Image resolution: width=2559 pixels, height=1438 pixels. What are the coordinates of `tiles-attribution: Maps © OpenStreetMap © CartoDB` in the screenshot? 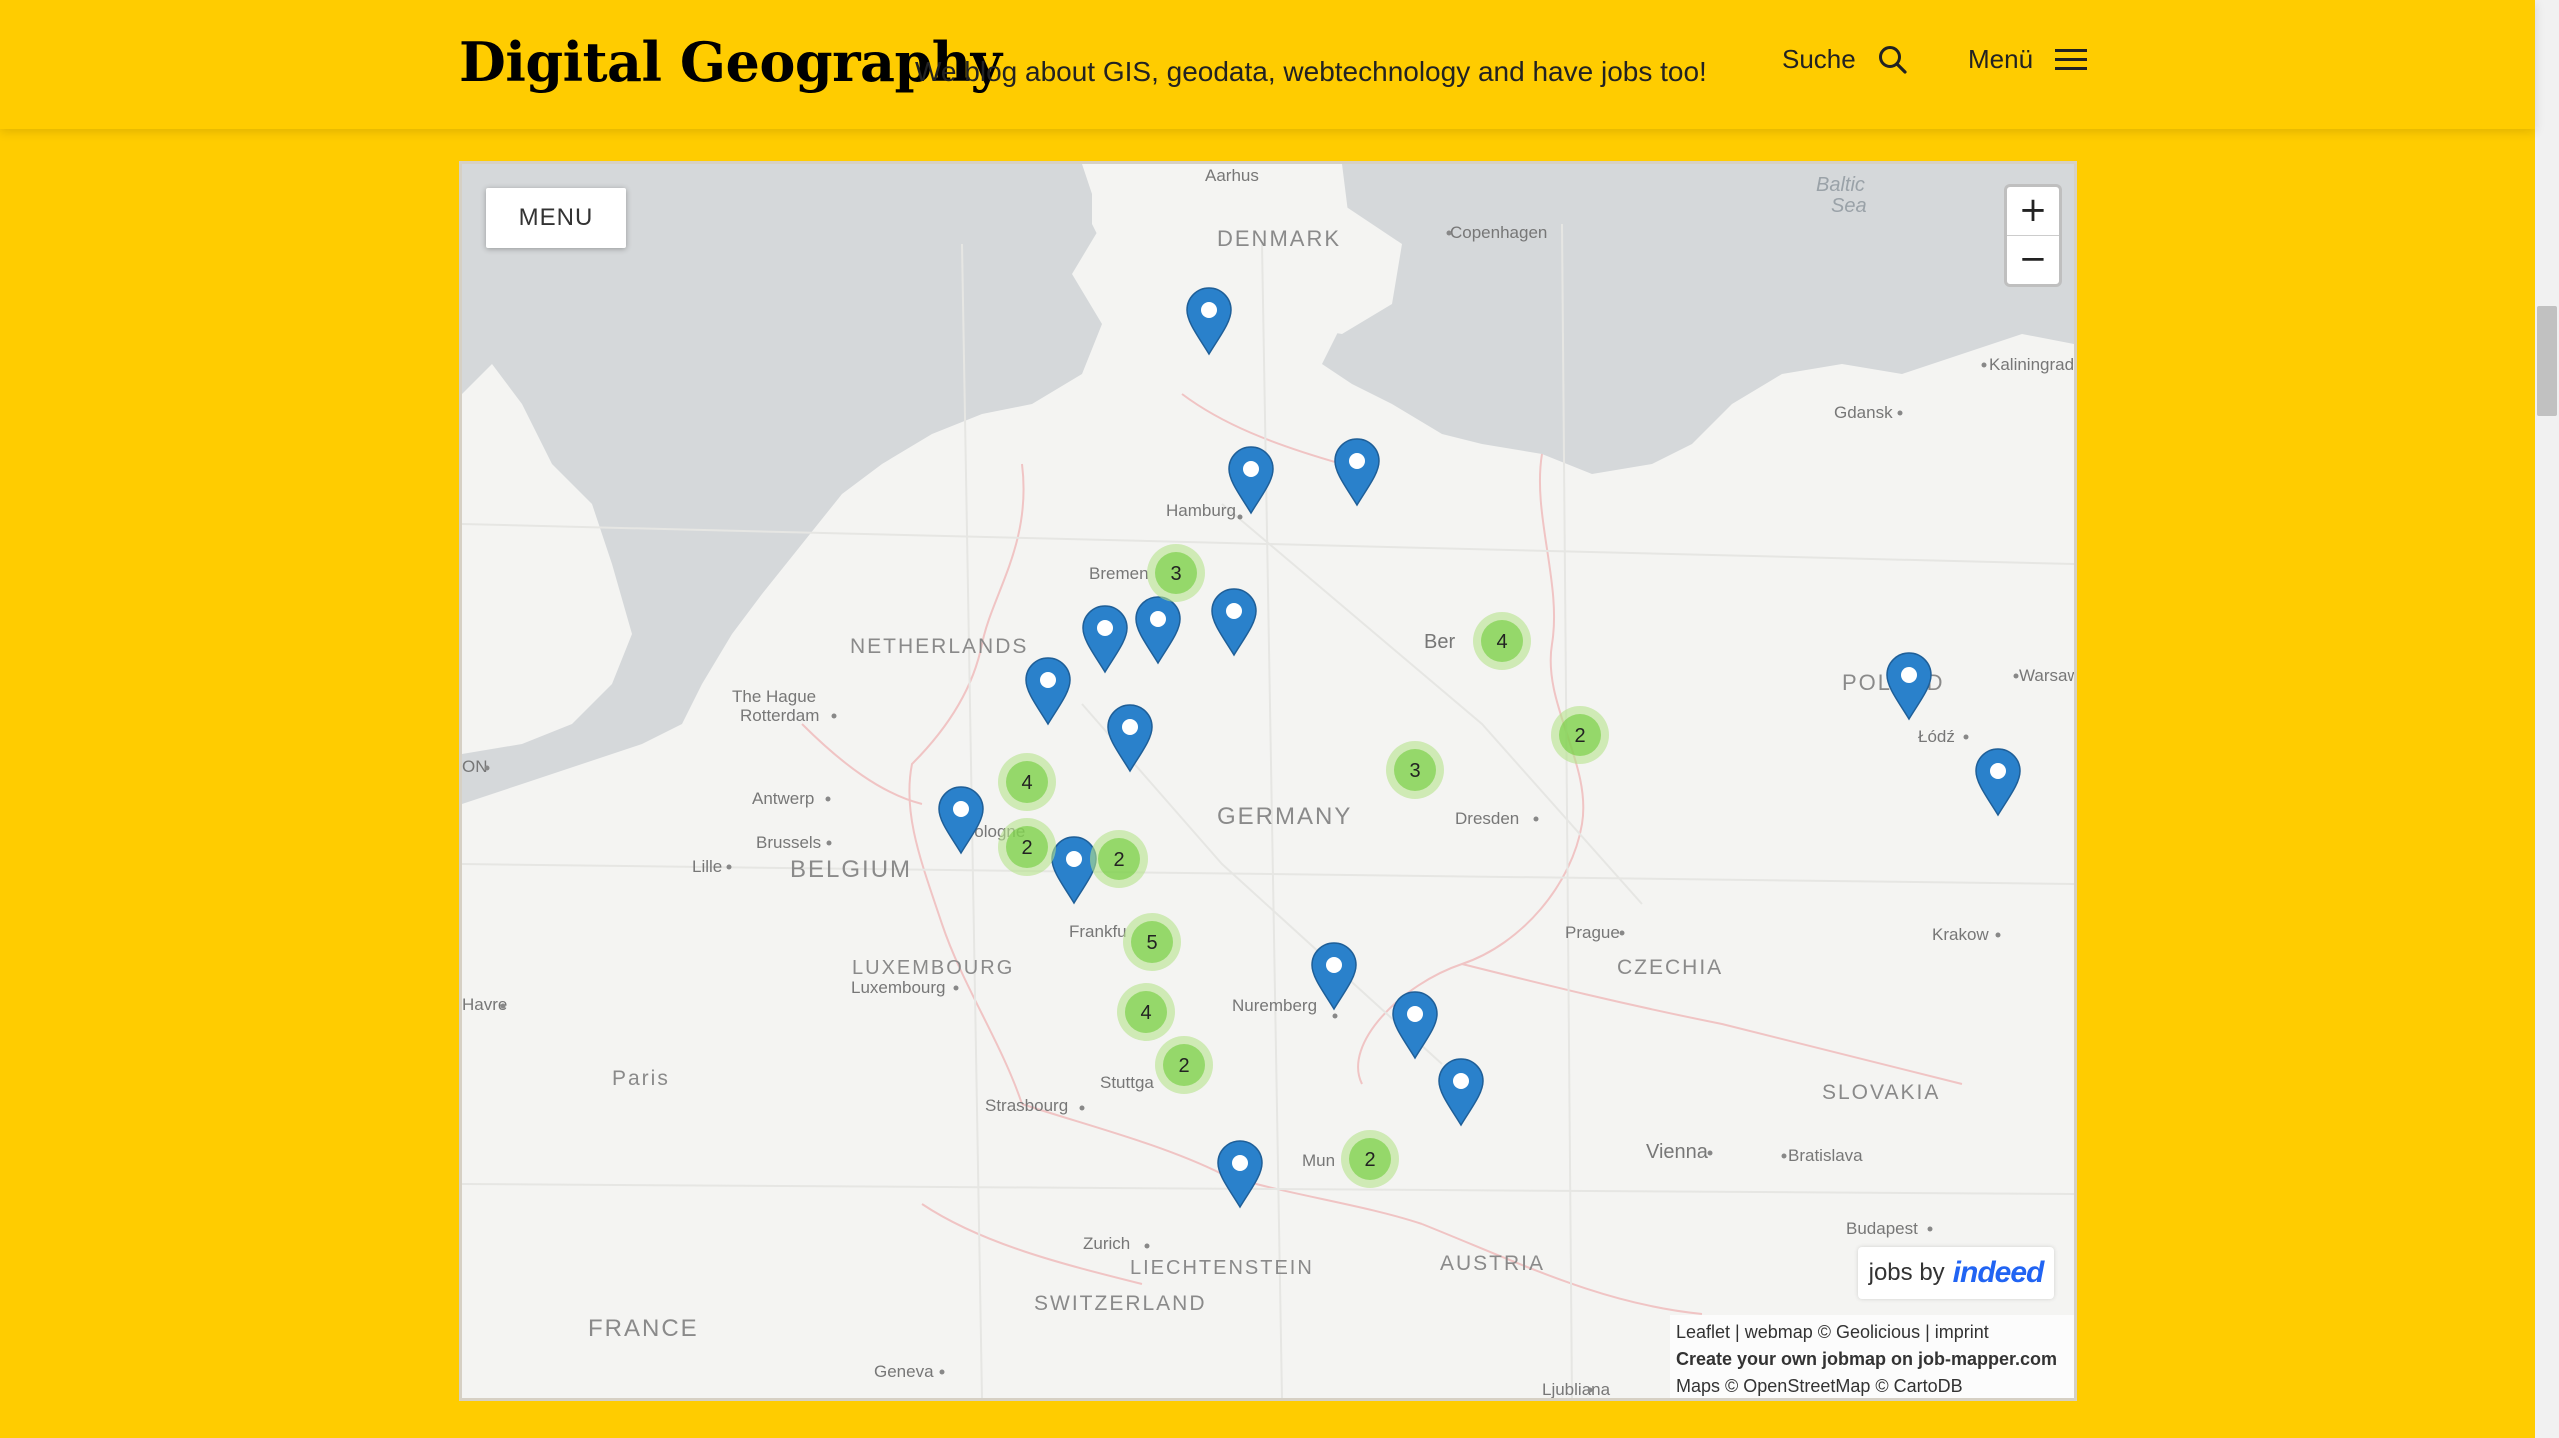 It's located at (1819, 1386).